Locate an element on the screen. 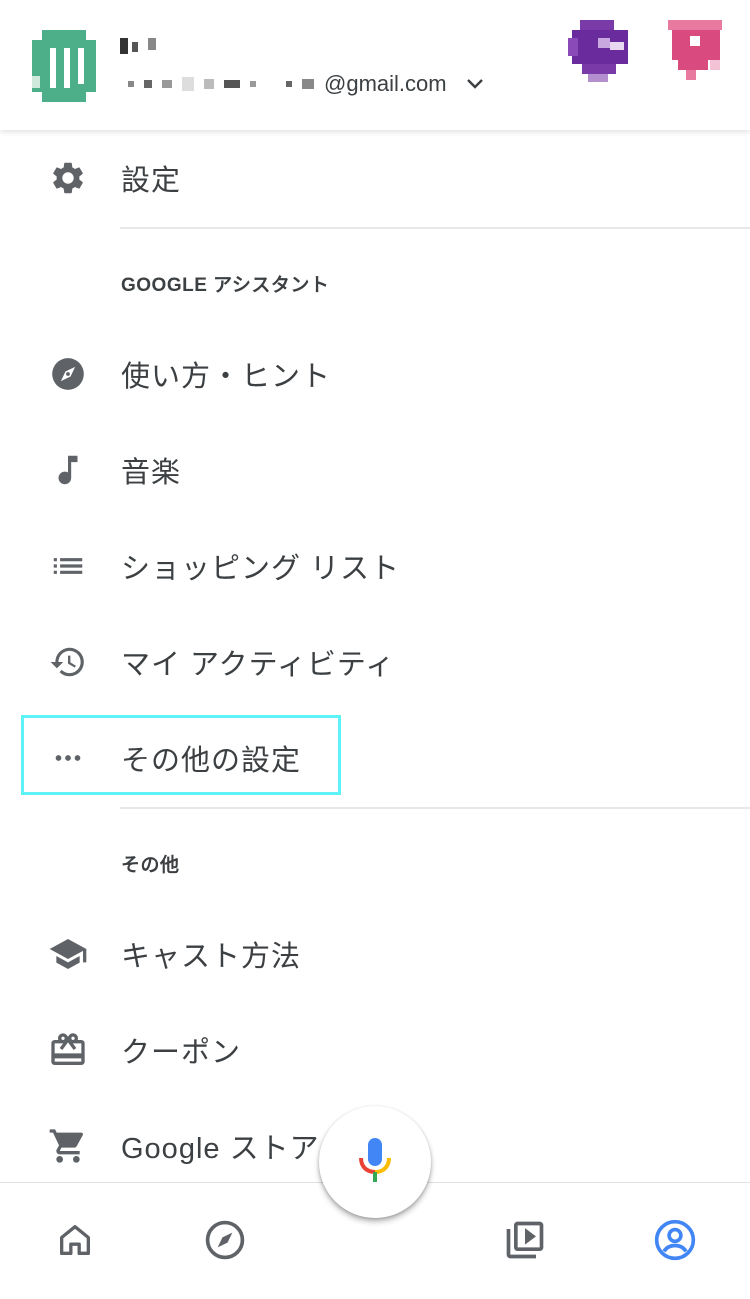  section-title-assistant: GOOGLE アシスタント is located at coordinates (225, 285).